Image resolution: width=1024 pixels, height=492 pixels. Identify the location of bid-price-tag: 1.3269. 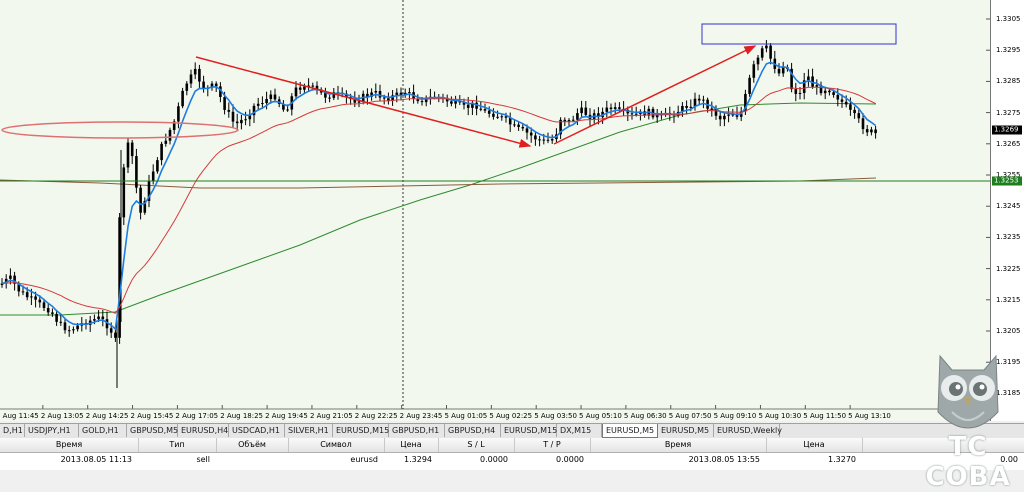
(1007, 130).